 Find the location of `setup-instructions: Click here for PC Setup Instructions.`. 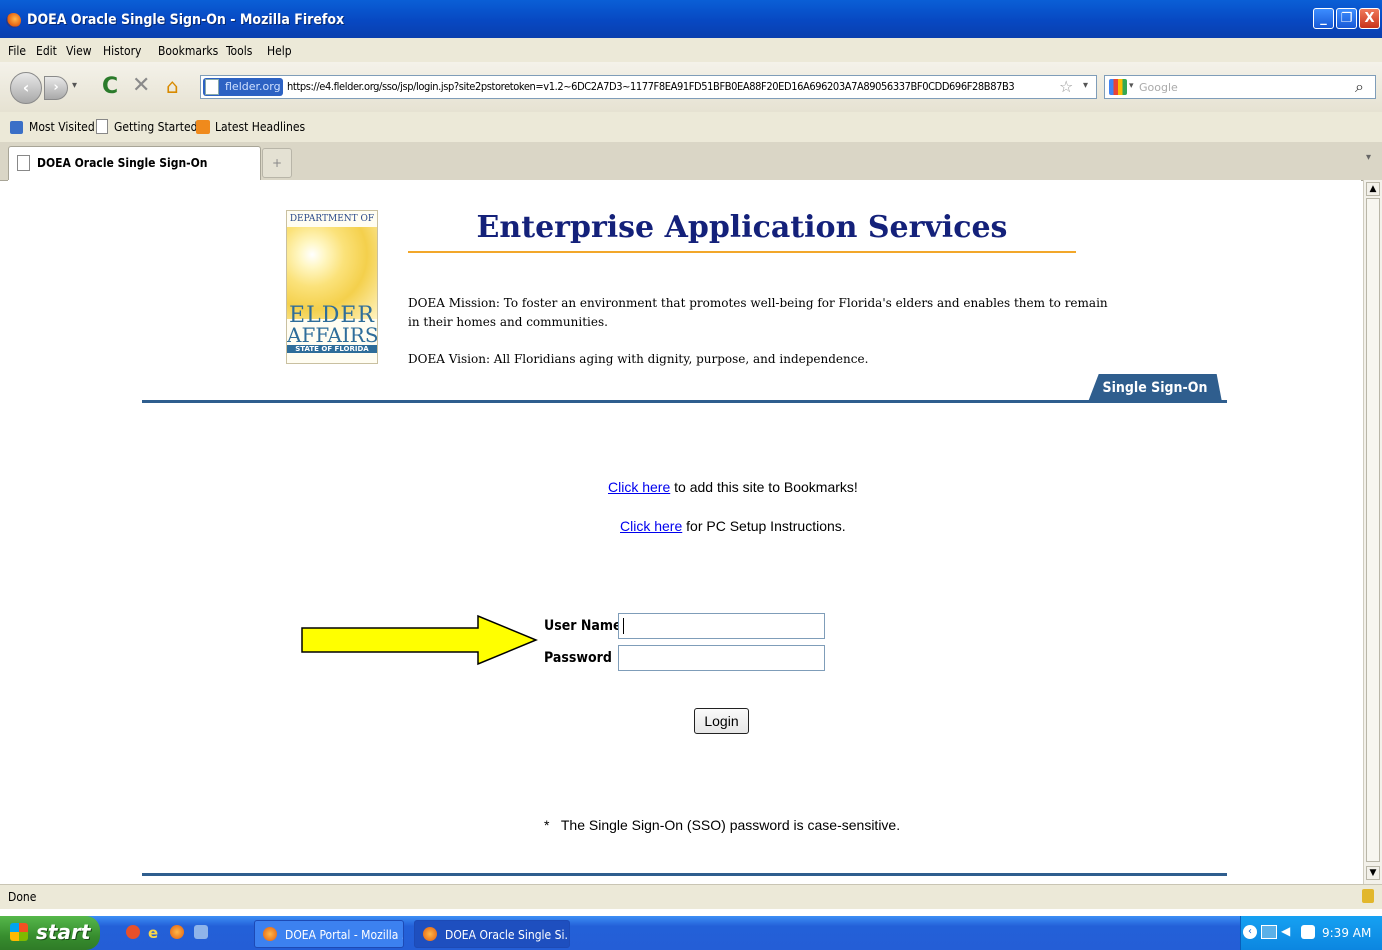

setup-instructions: Click here for PC Setup Instructions. is located at coordinates (733, 526).